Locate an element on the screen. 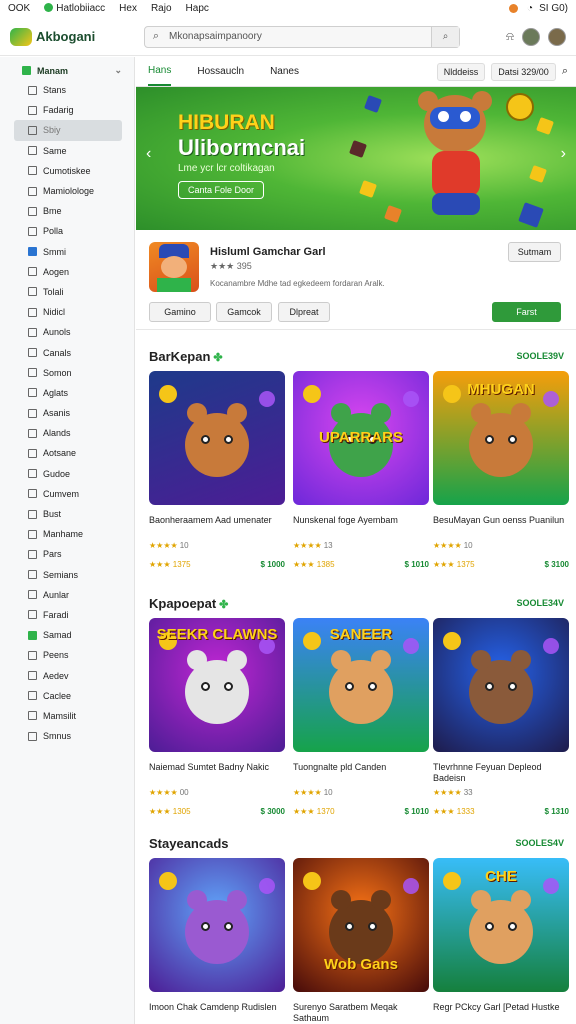 The height and width of the screenshot is (1024, 576). sidebar-header: Manam ⌄ is located at coordinates (67, 68).